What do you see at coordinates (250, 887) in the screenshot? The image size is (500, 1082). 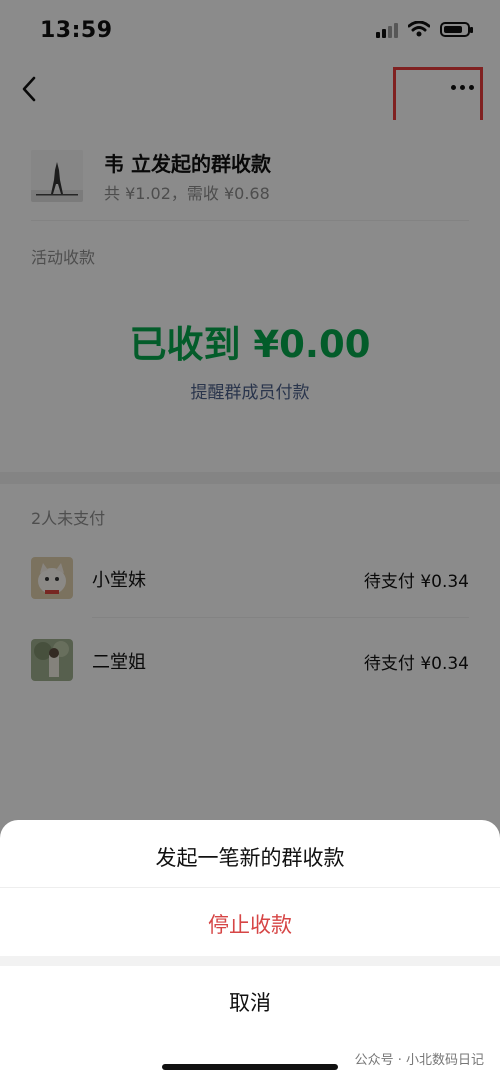 I see `divider` at bounding box center [250, 887].